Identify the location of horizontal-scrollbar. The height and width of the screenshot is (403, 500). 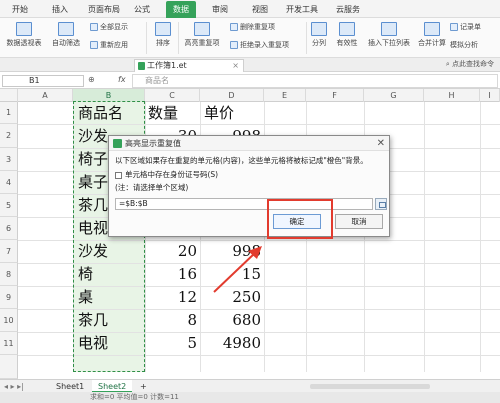
(370, 386).